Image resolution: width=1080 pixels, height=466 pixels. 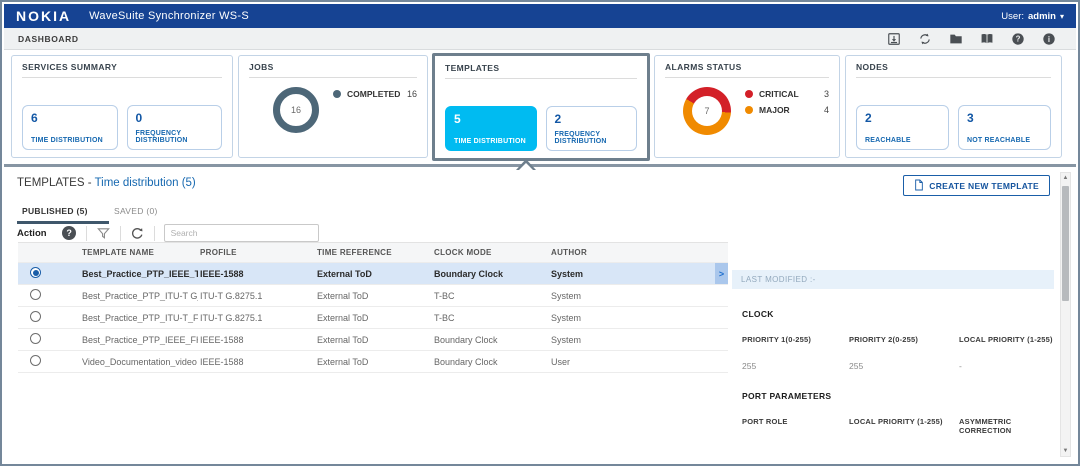 I want to click on filter-icon, so click(x=103, y=233).